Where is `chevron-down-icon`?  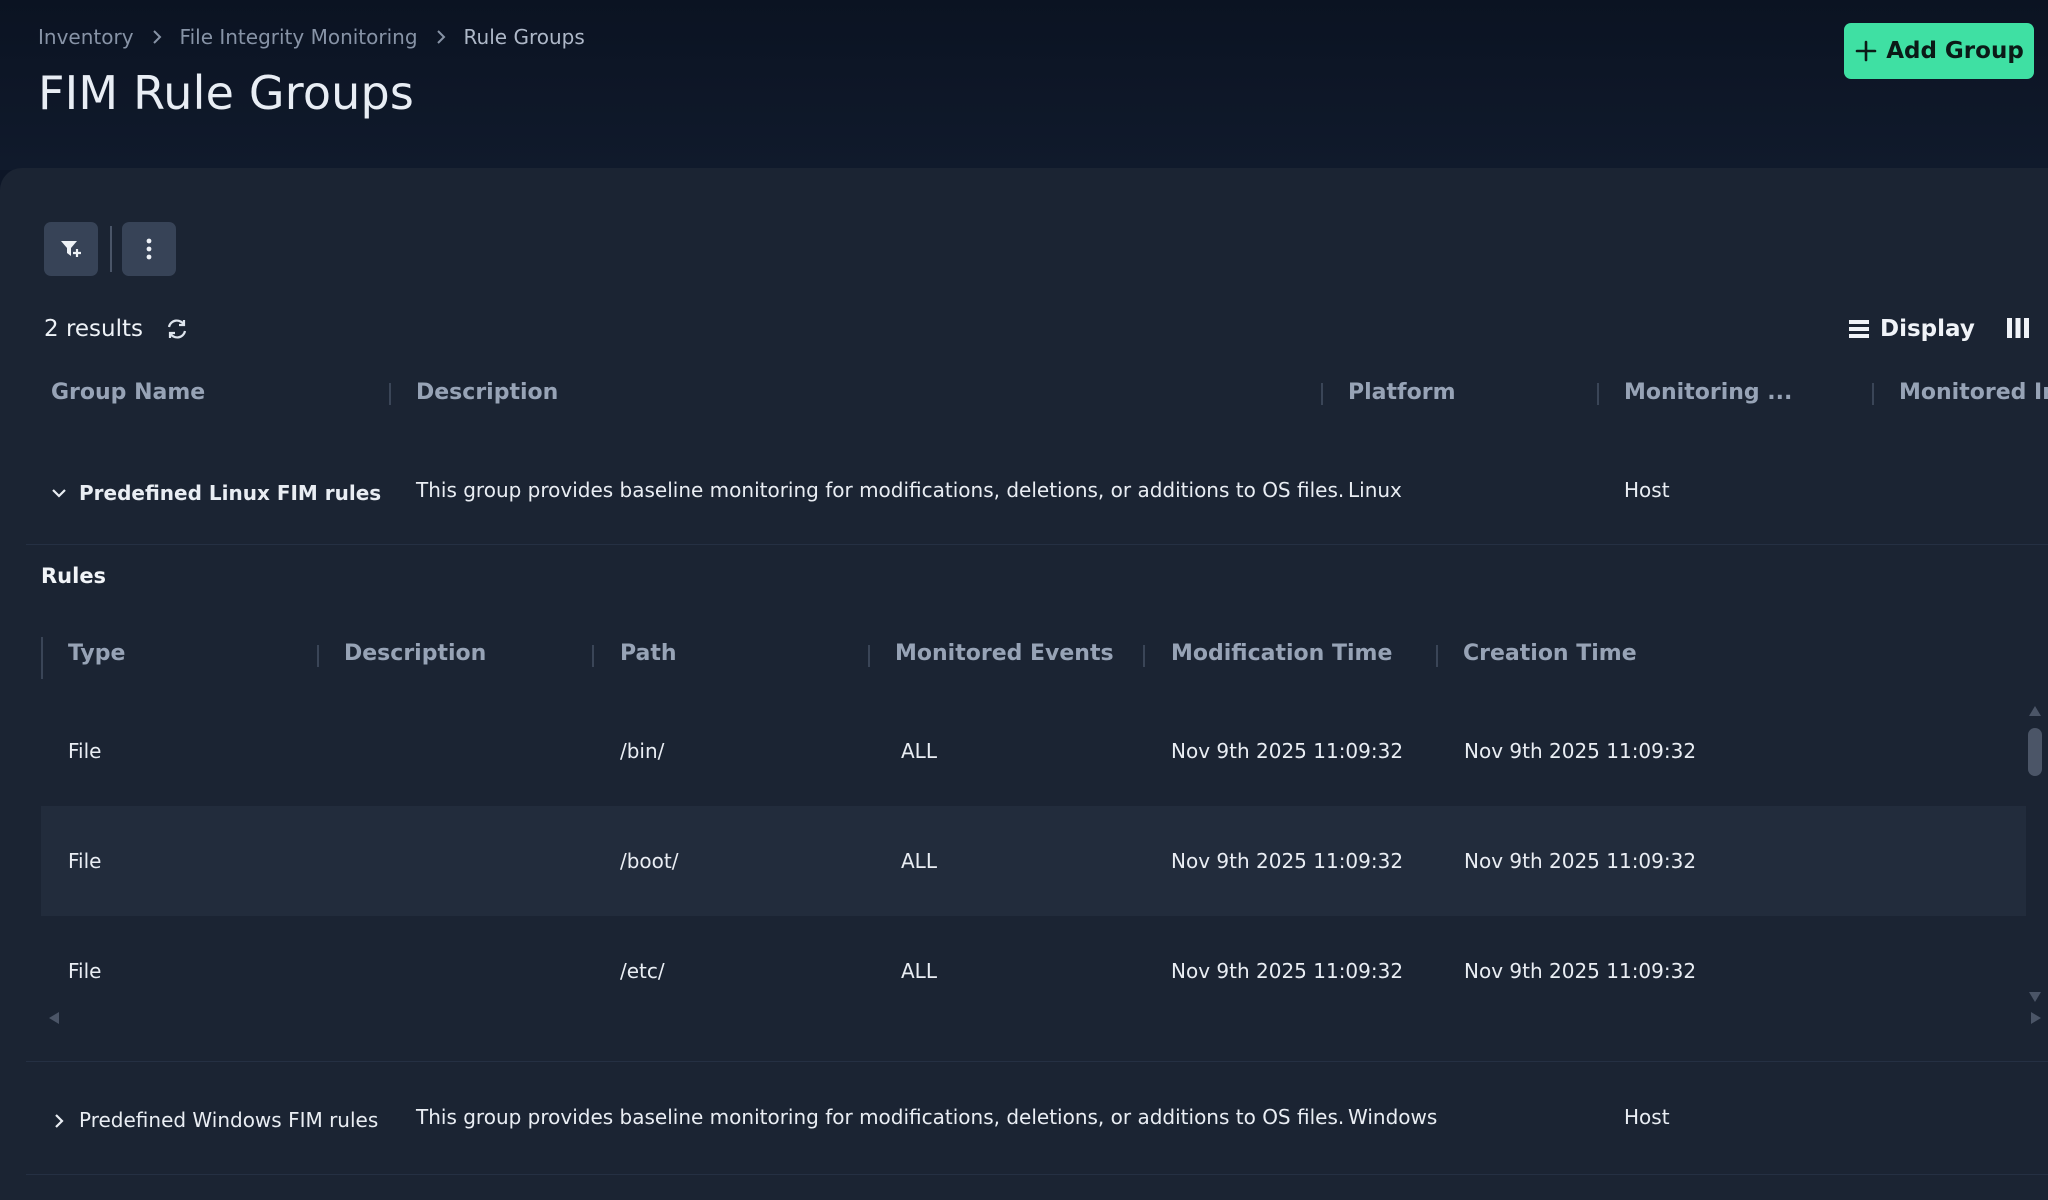 chevron-down-icon is located at coordinates (59, 493).